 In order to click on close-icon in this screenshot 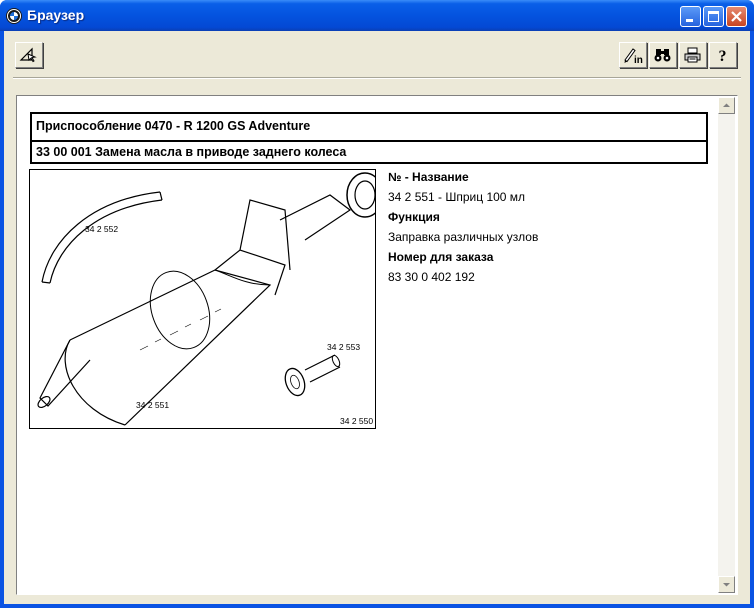, I will do `click(736, 16)`.